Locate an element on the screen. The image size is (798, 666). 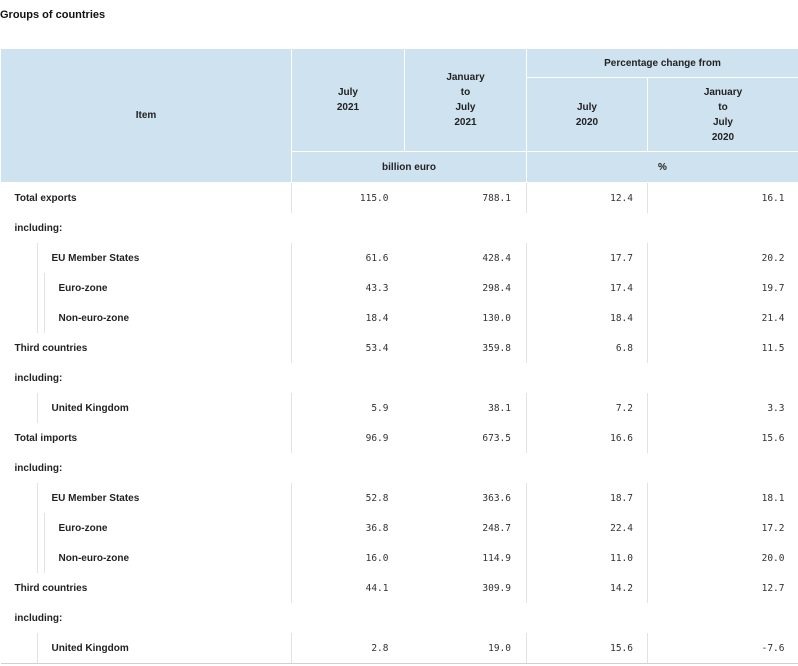
change-july-2020: 17.4 is located at coordinates (587, 288).